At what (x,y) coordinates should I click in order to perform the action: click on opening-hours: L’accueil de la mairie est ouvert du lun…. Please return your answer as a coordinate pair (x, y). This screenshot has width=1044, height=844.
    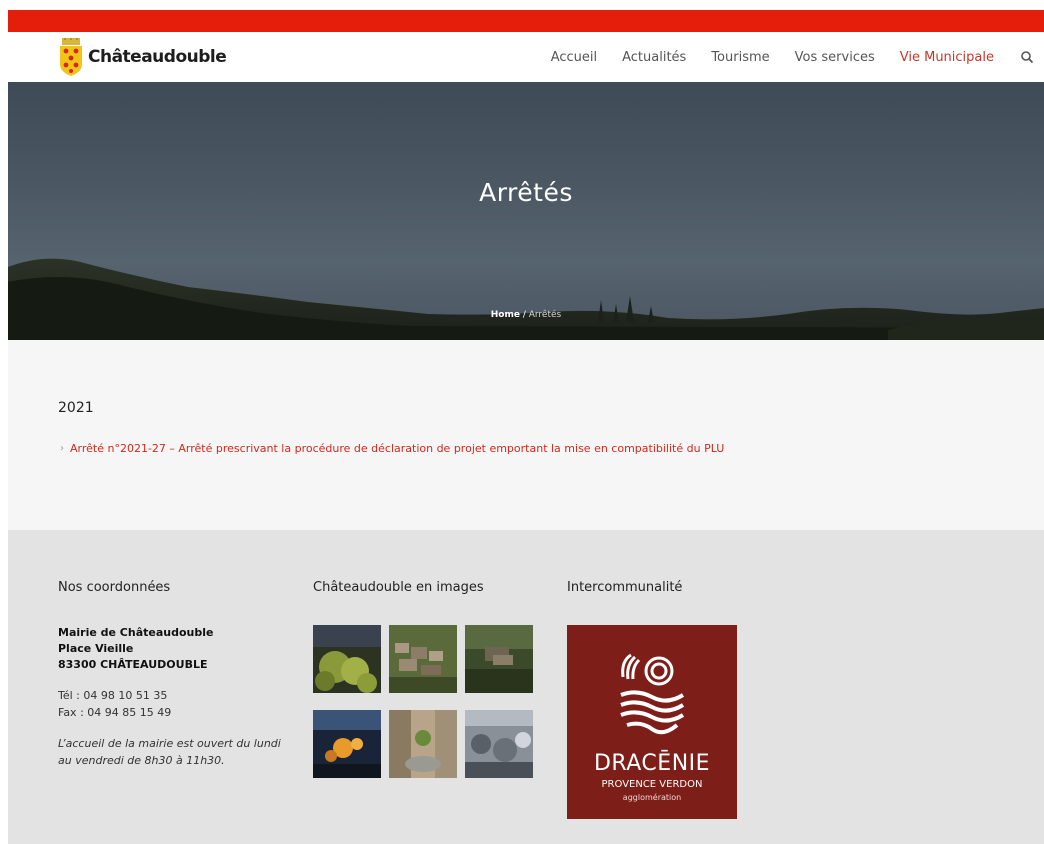
    Looking at the image, I should click on (173, 752).